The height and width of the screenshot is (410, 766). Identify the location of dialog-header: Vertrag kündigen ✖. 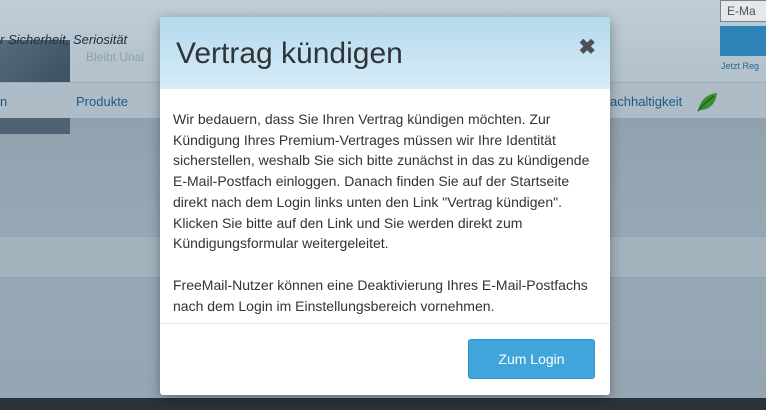
(385, 53).